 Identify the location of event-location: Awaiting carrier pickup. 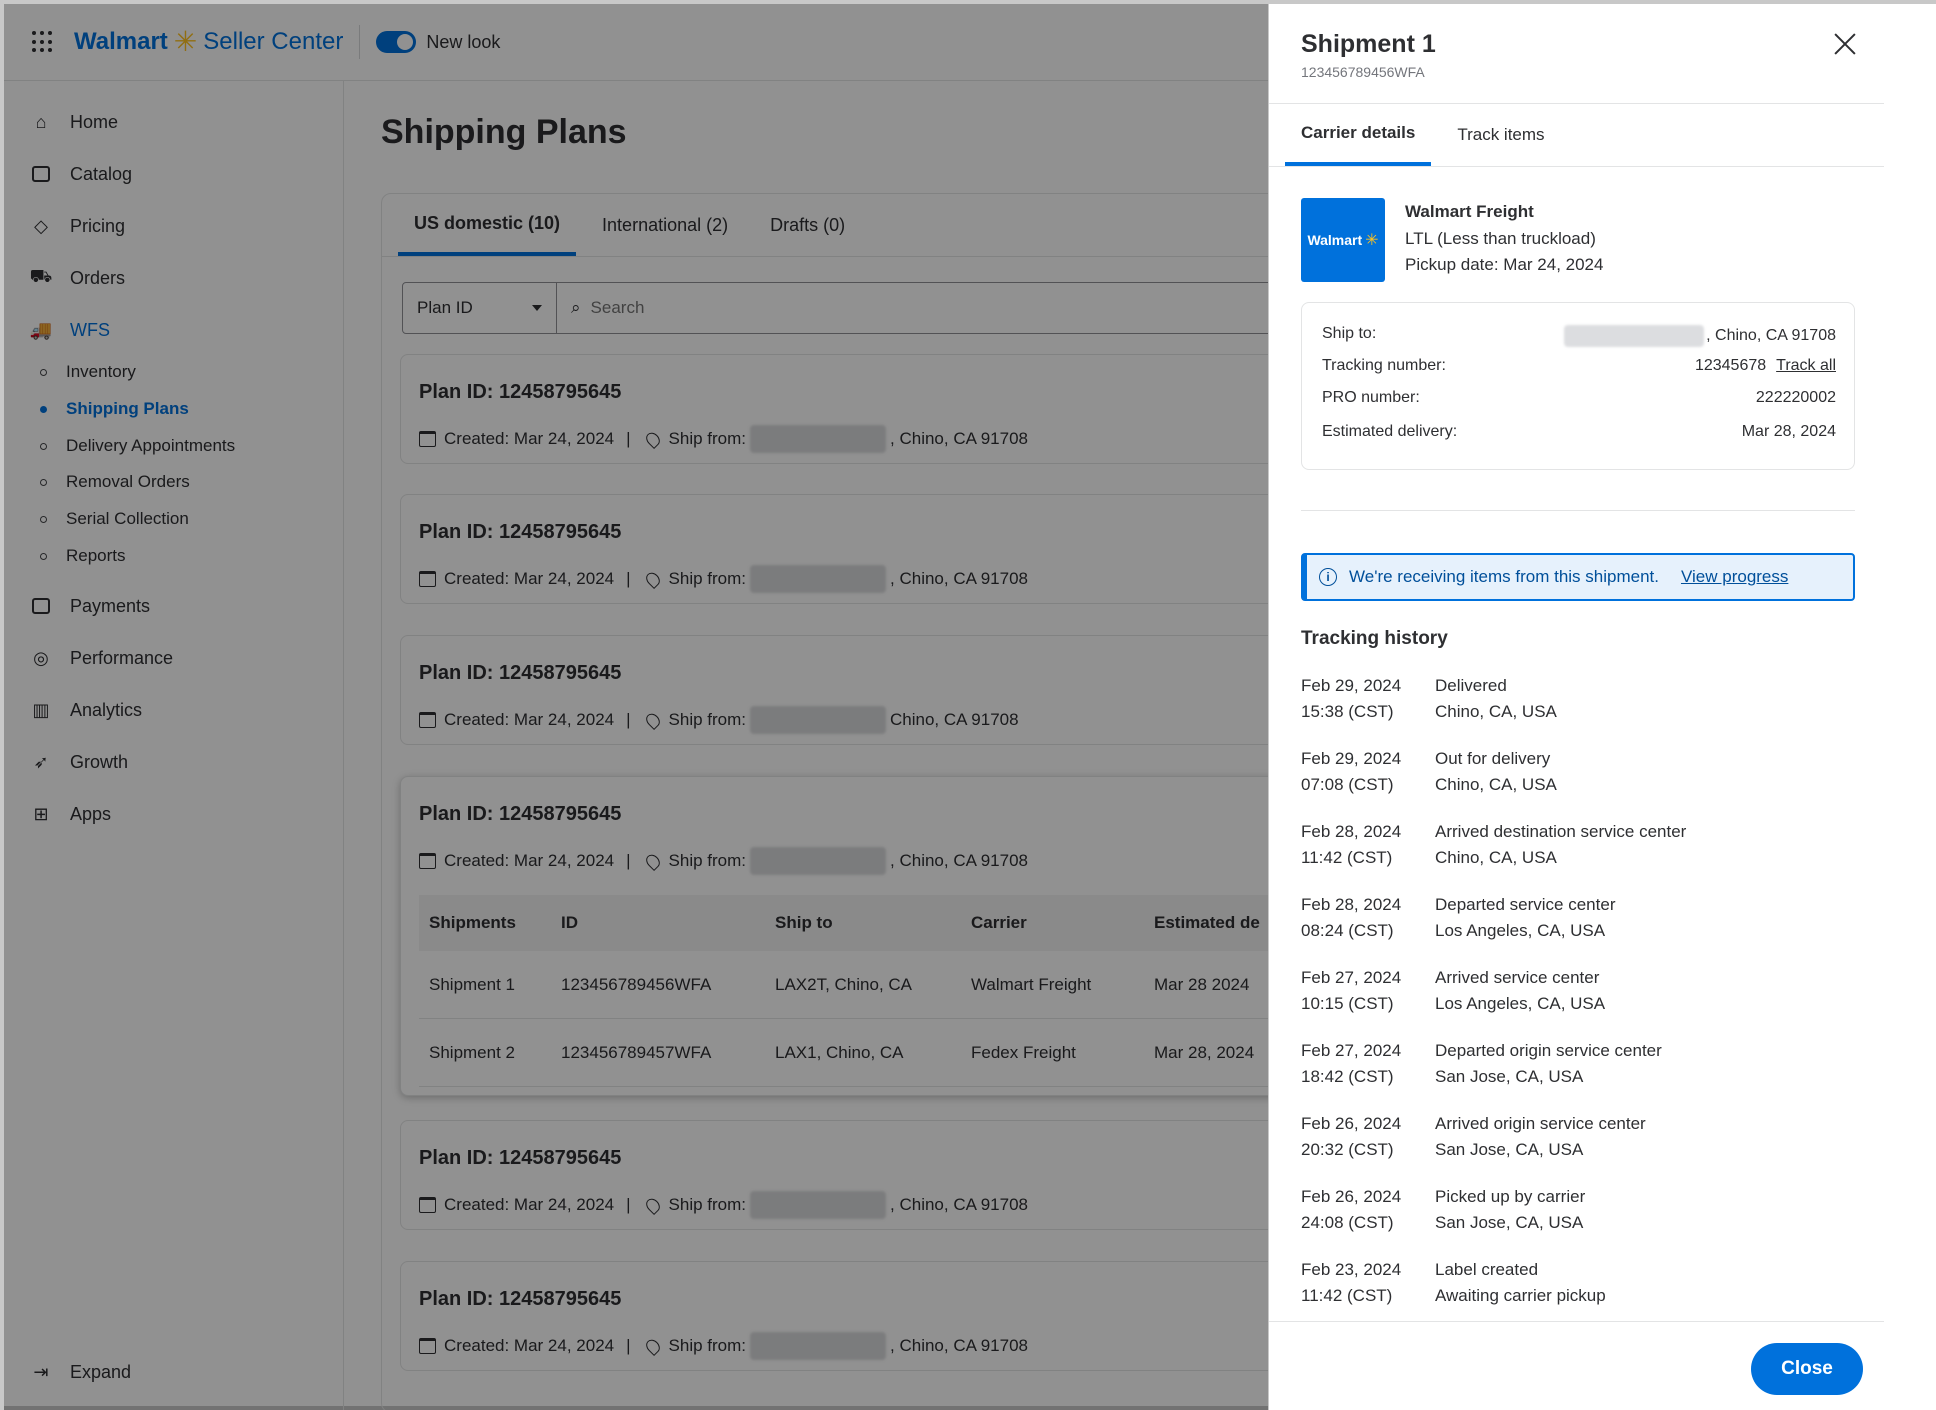
(1520, 1295).